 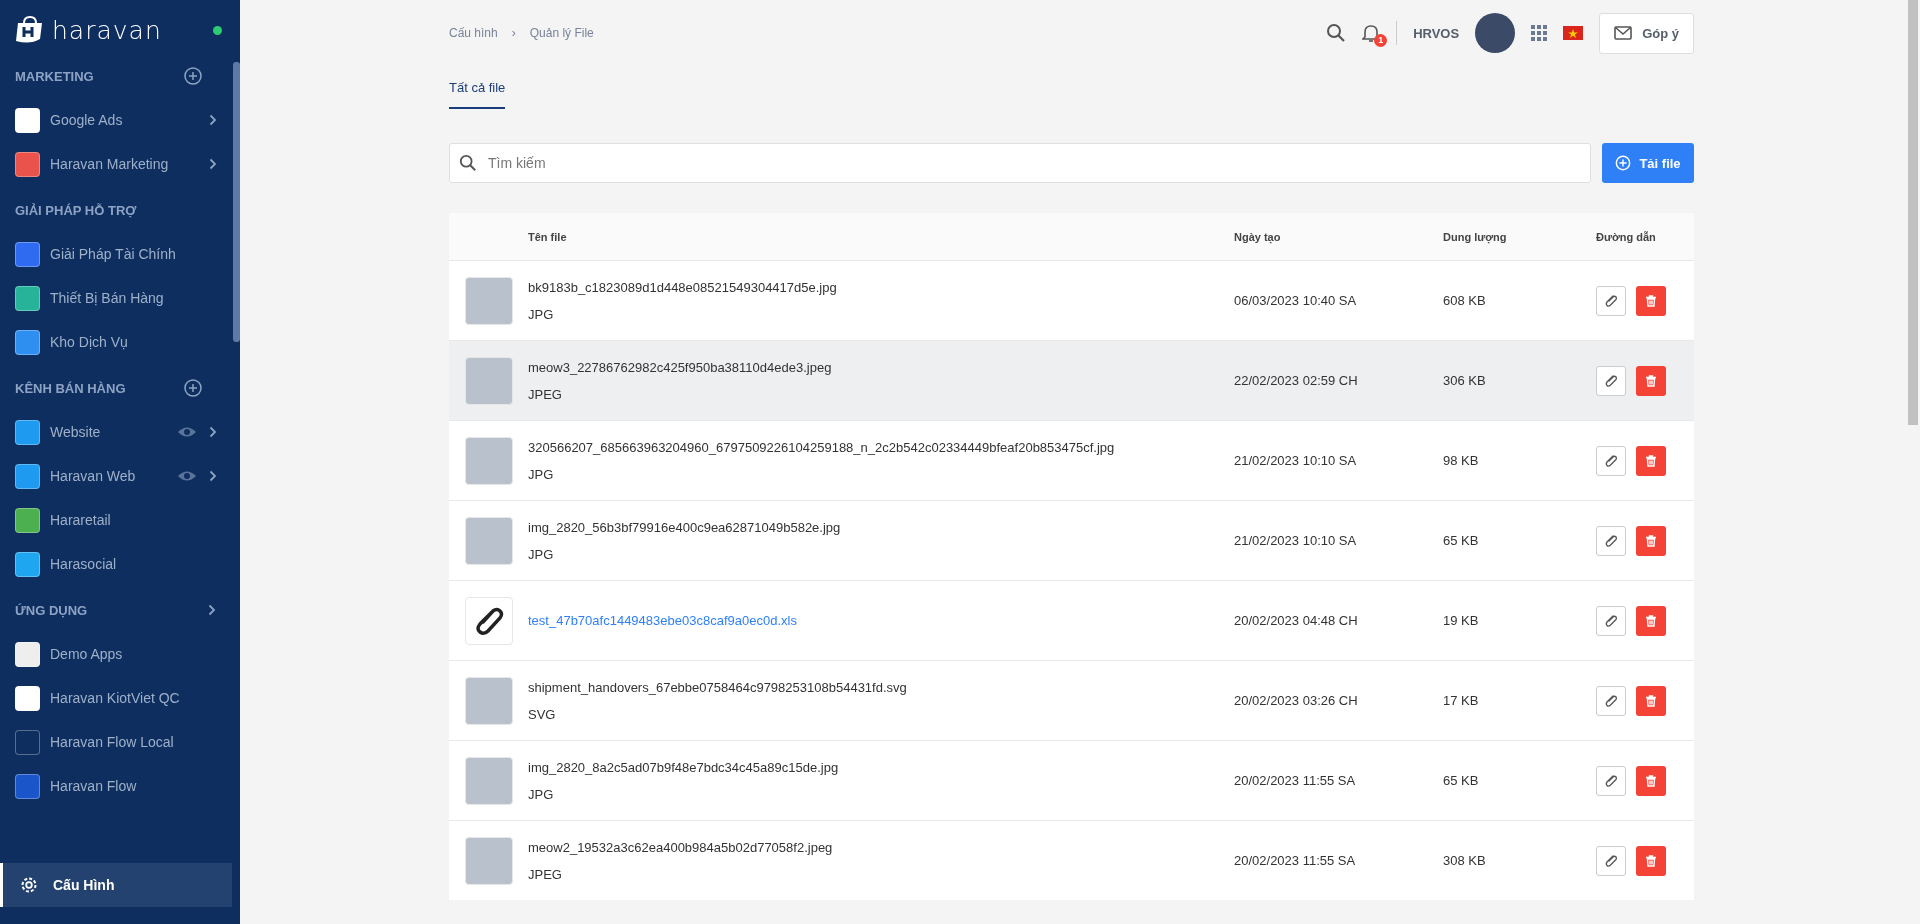 I want to click on table-row: meow2_19532a3c62ea400b984a5b02d77058f2.jpeg JPEG 20/02/2023 11:55 SA 308 KB, so click(x=1071, y=860).